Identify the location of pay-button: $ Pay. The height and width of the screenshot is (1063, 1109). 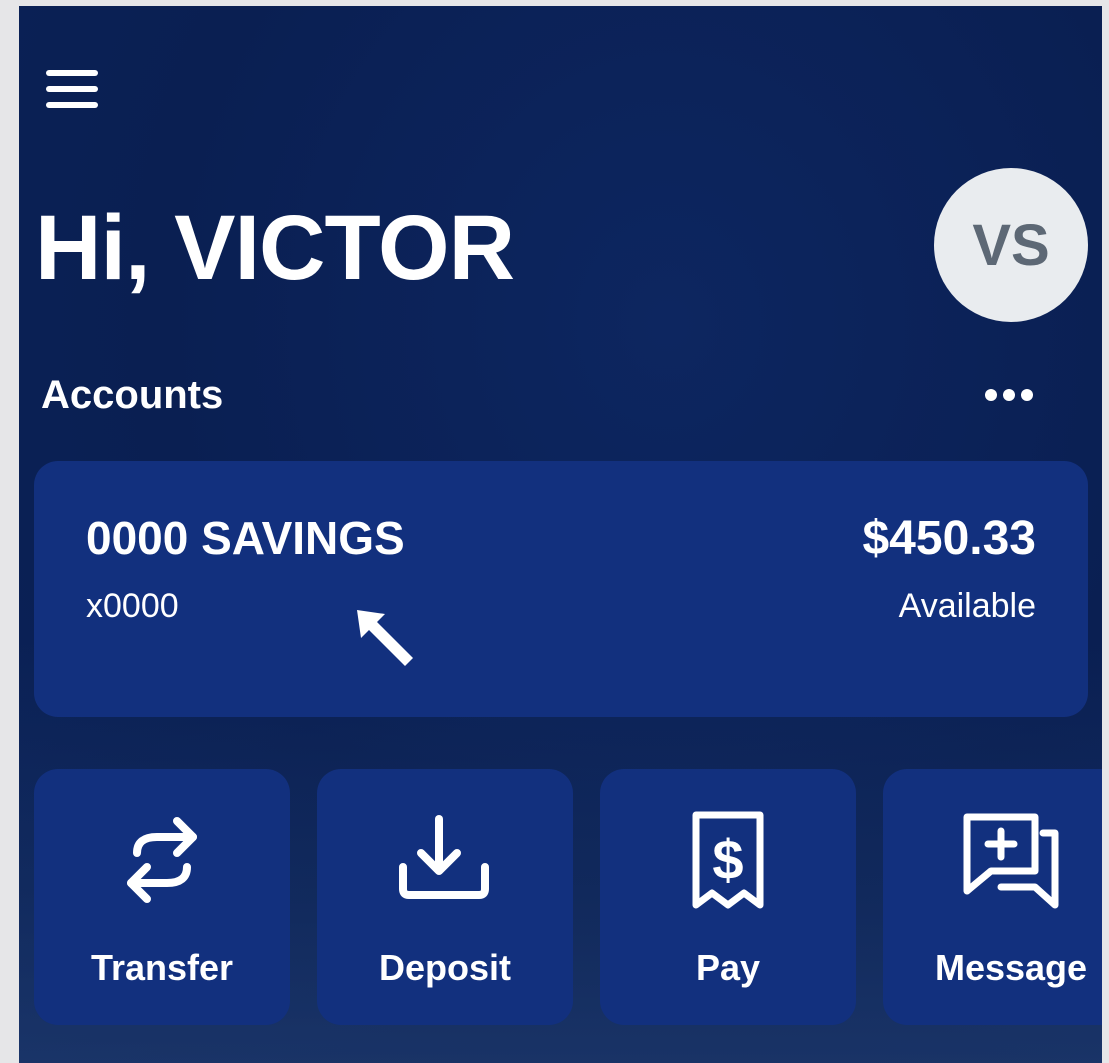
(728, 897).